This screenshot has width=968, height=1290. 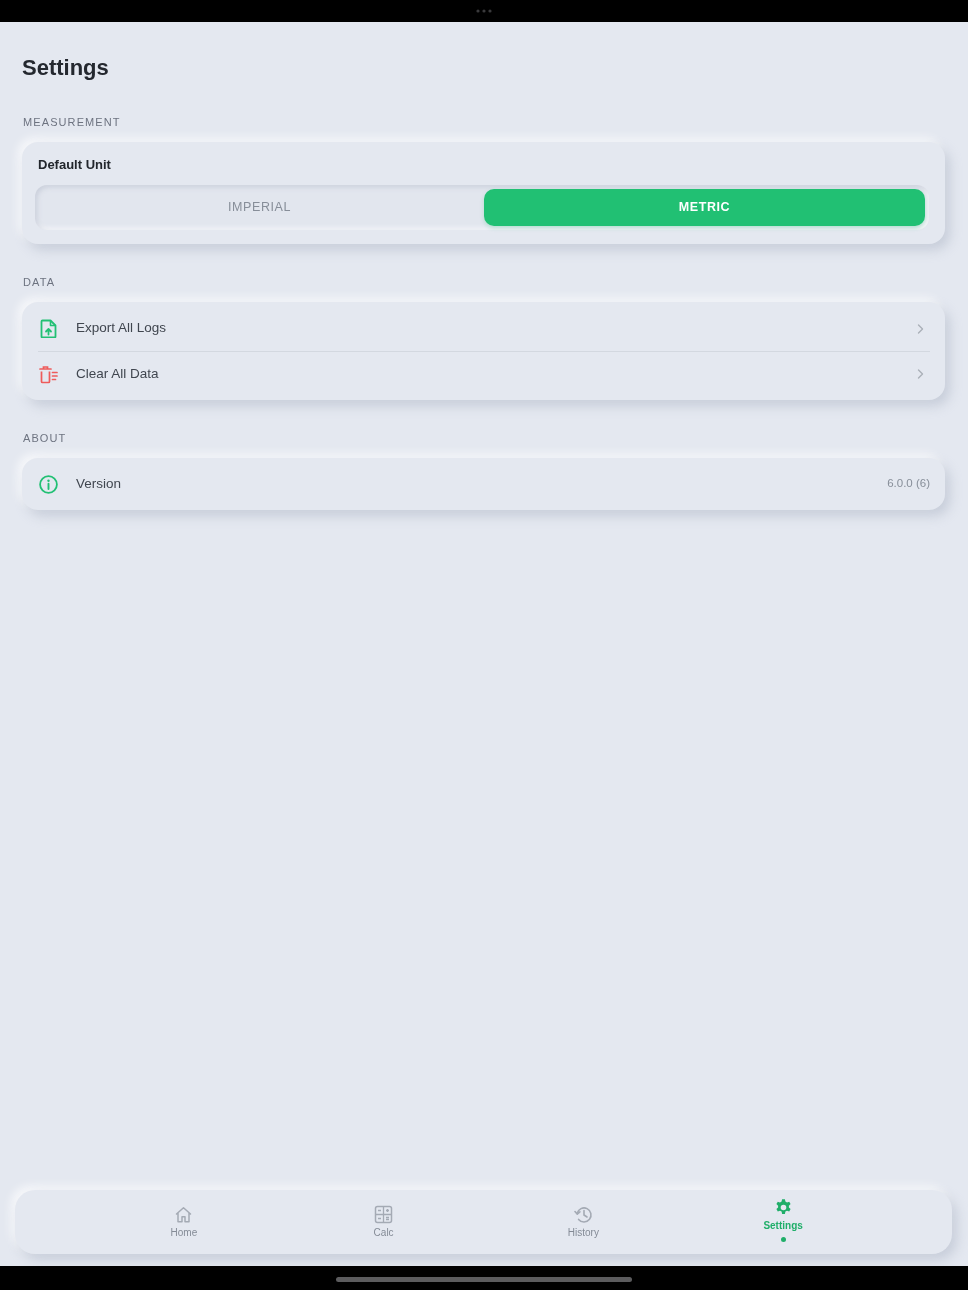 I want to click on row-label: Version, so click(x=99, y=483).